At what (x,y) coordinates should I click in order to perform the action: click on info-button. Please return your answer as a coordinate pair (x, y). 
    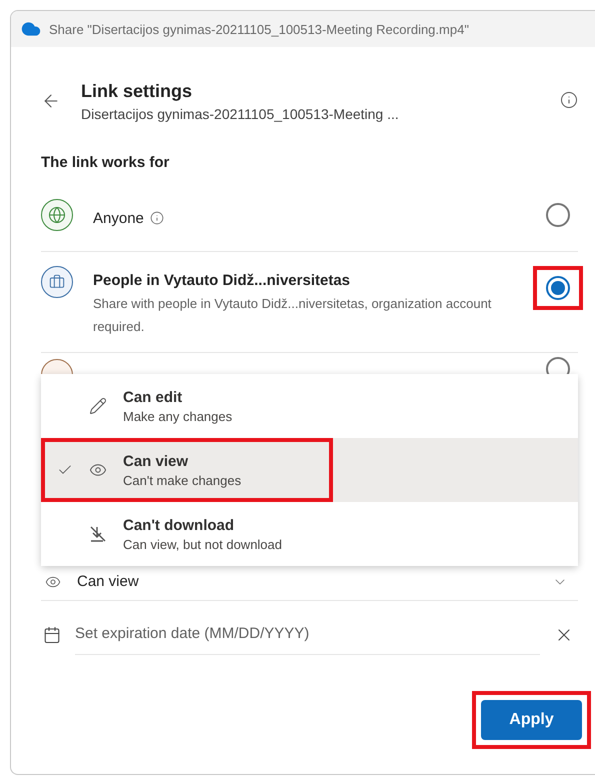
    Looking at the image, I should click on (569, 100).